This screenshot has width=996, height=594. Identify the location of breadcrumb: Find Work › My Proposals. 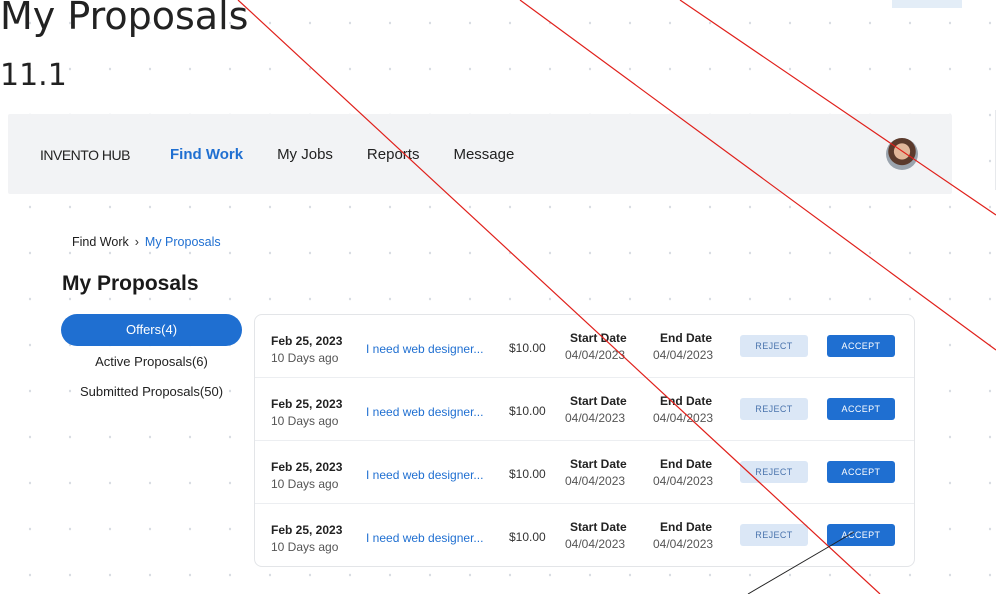
(146, 242).